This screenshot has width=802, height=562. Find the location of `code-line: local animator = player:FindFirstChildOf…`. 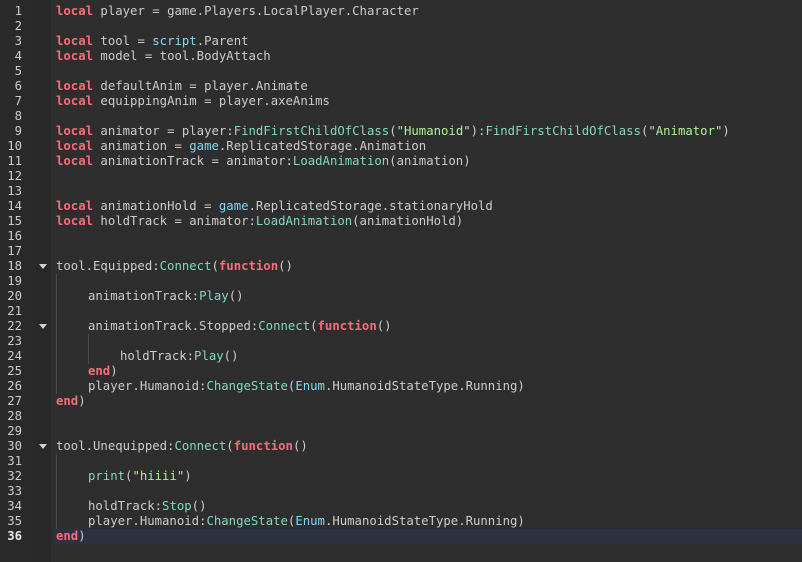

code-line: local animator = player:FindFirstChildOf… is located at coordinates (393, 131).